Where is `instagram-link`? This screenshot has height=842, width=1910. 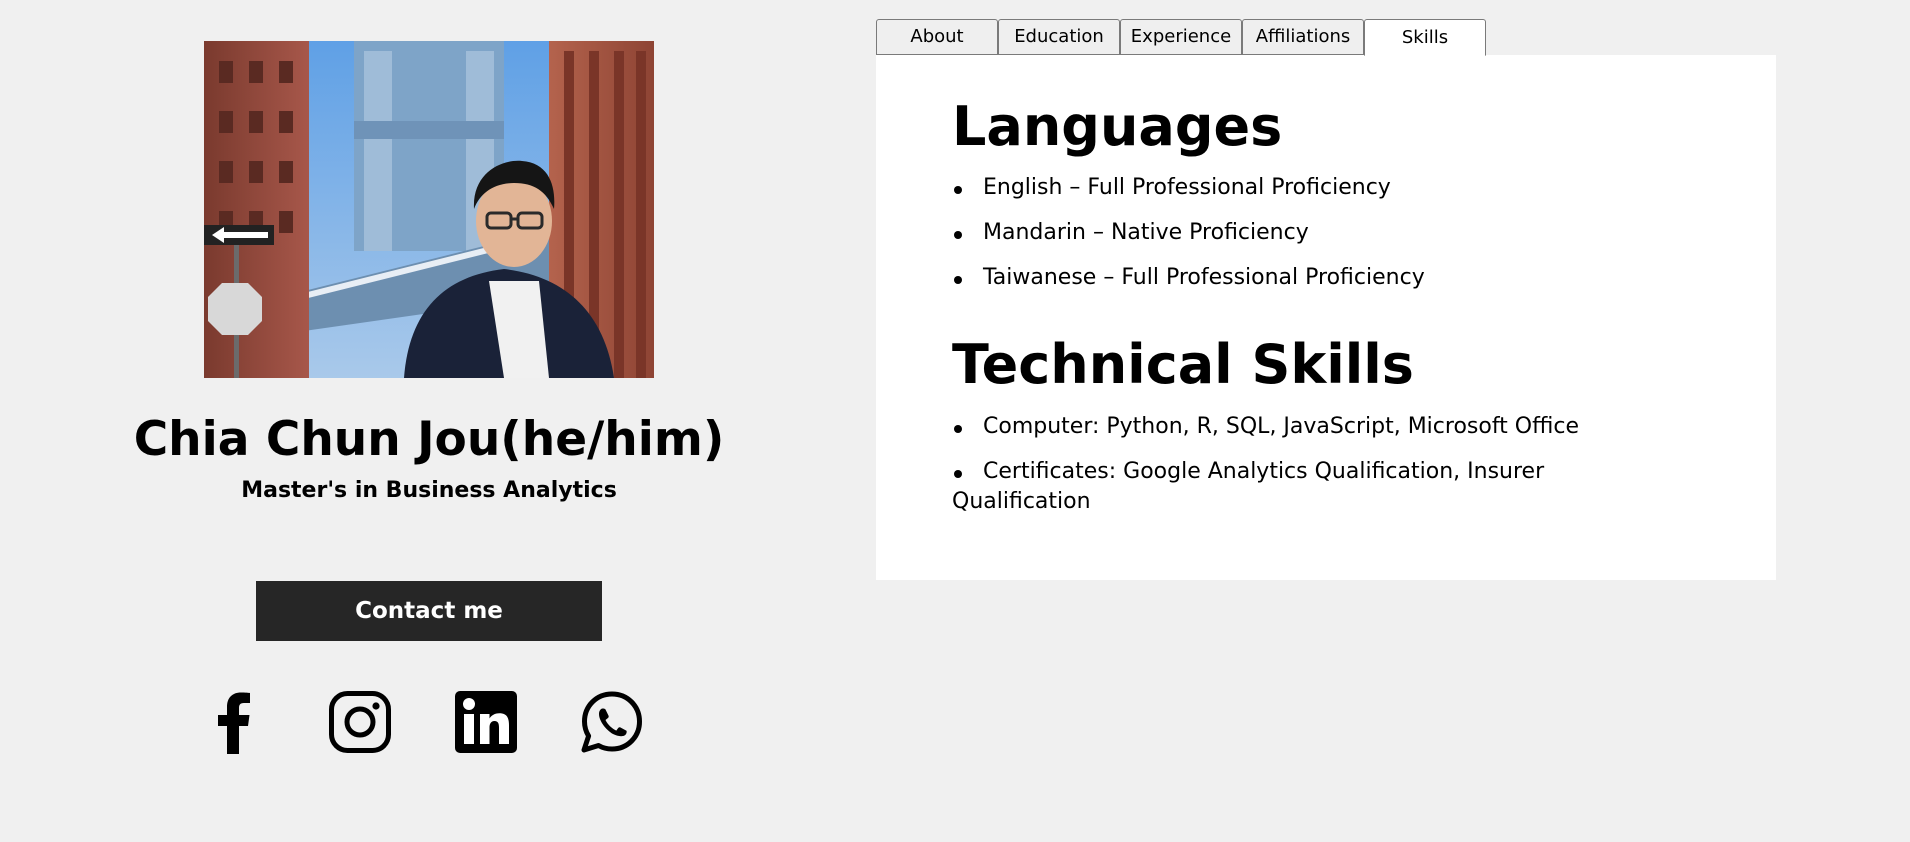
instagram-link is located at coordinates (360, 722).